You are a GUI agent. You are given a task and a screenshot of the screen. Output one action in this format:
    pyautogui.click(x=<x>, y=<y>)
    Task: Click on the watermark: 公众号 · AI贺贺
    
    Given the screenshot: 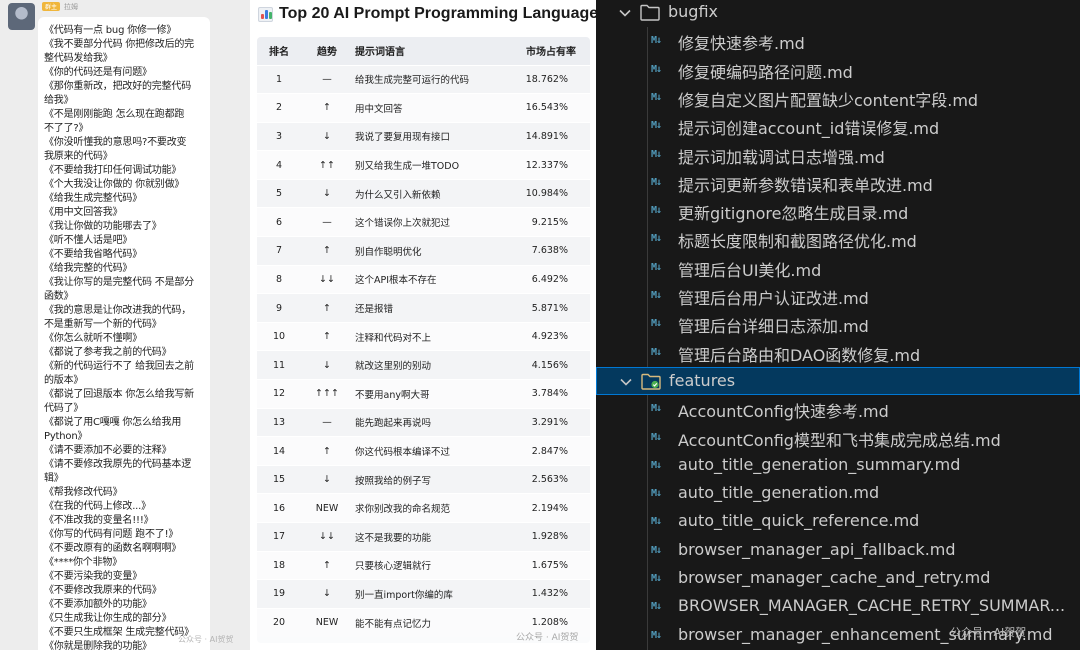 What is the action you would take?
    pyautogui.click(x=206, y=639)
    